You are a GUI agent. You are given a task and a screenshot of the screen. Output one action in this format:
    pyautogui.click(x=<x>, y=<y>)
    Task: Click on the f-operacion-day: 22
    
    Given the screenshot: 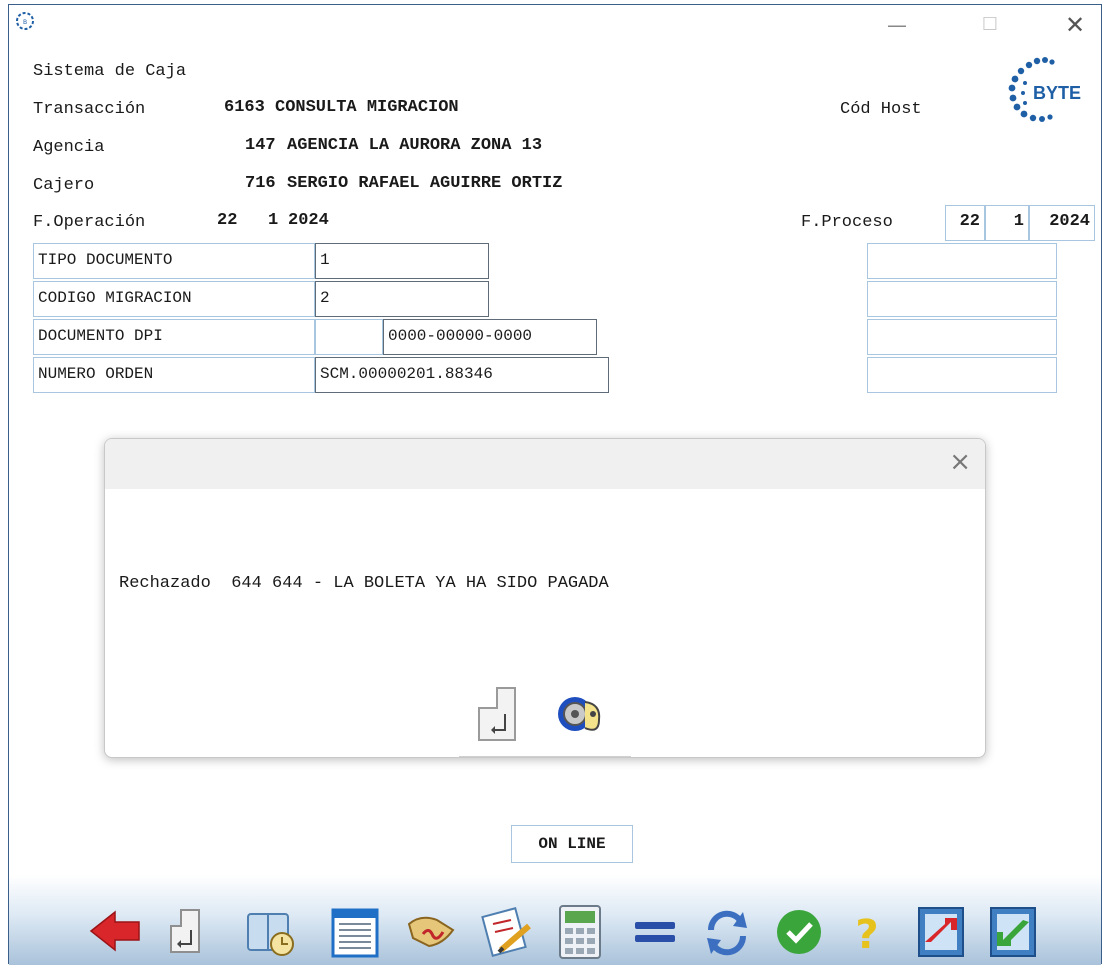 What is the action you would take?
    pyautogui.click(x=227, y=220)
    